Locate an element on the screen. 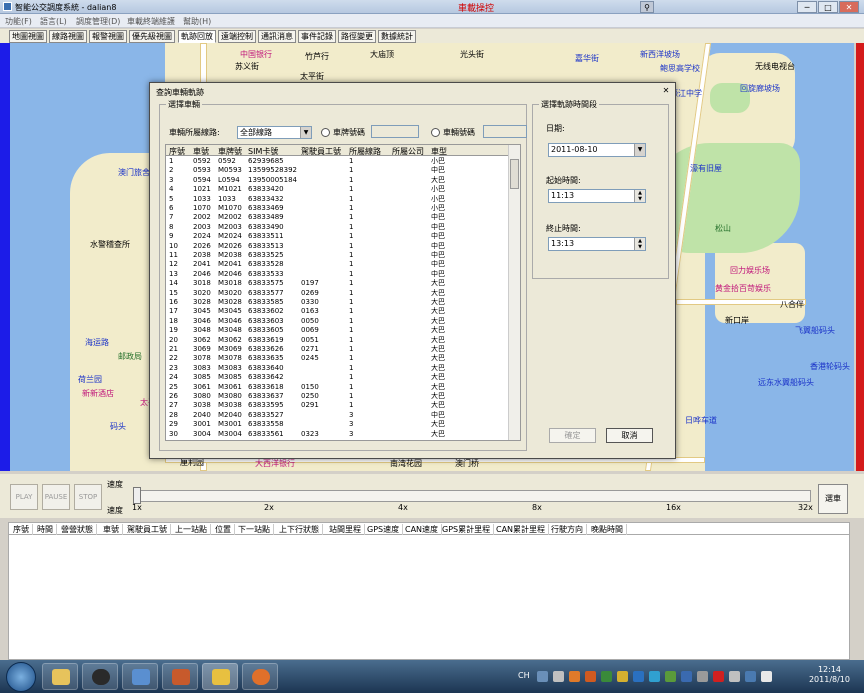  vehicle-row: 5 1033 1033 63833432 1 小巴 is located at coordinates (337, 199).